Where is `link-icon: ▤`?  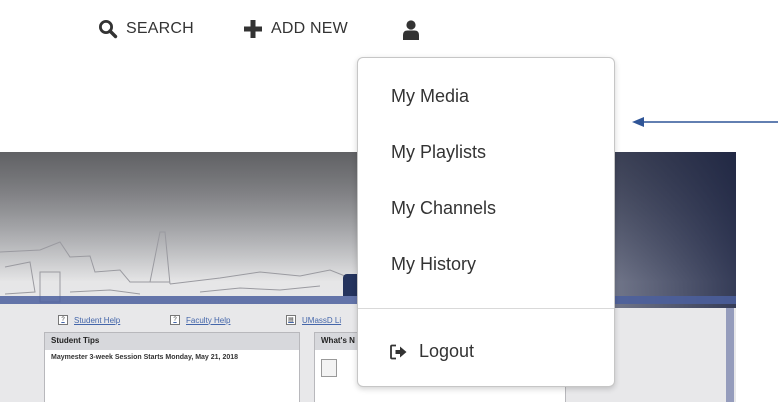 link-icon: ▤ is located at coordinates (291, 320).